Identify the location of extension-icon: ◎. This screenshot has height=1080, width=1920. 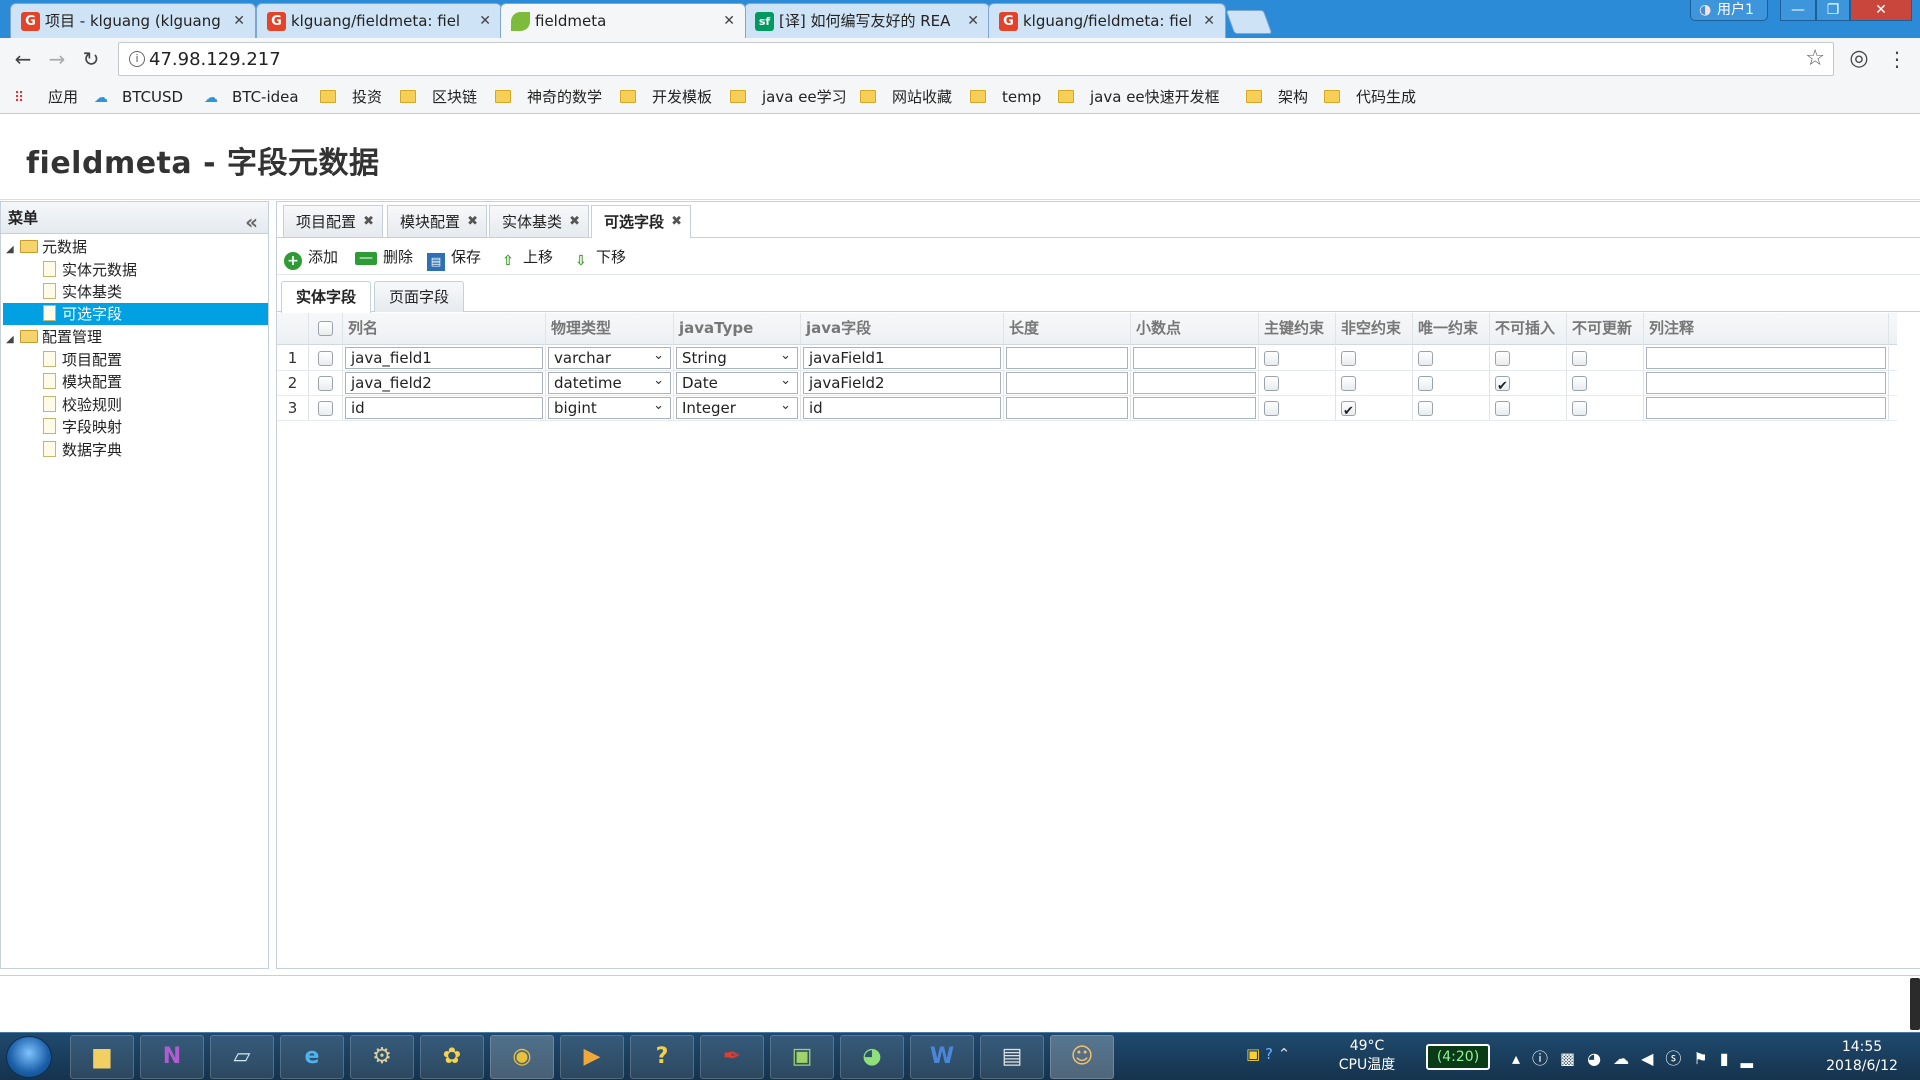
(1859, 60).